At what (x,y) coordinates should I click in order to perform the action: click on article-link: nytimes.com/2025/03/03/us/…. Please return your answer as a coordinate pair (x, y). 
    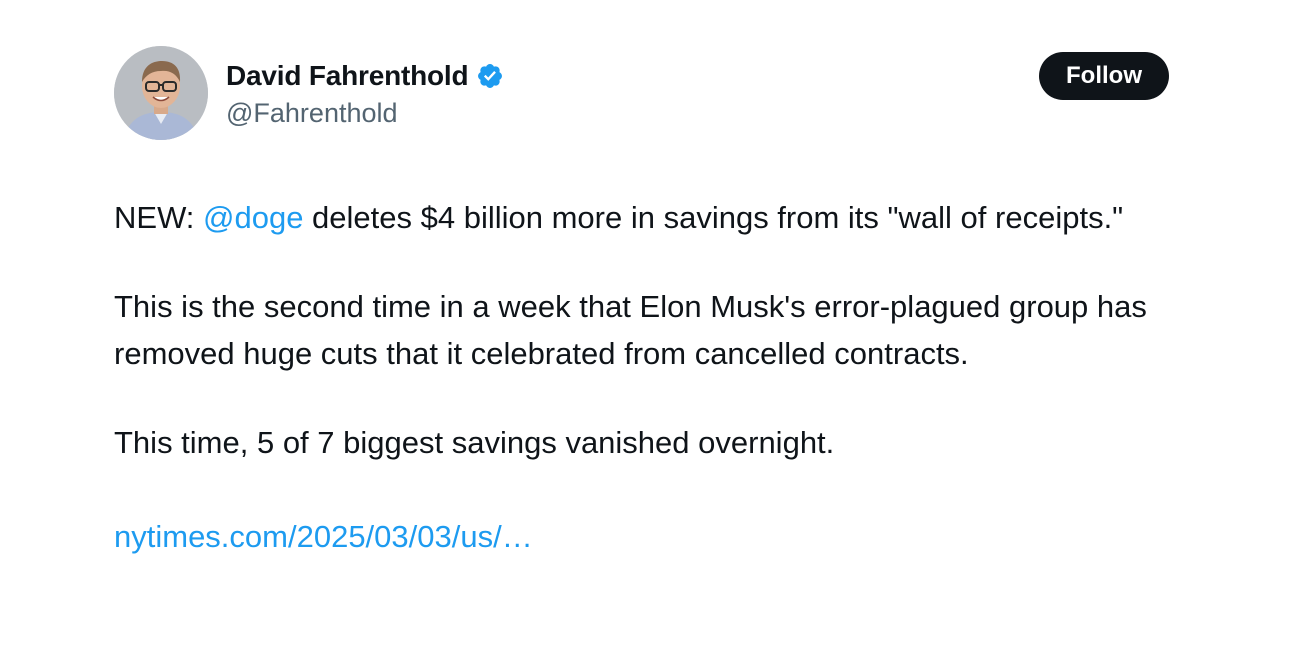
    Looking at the image, I should click on (323, 536).